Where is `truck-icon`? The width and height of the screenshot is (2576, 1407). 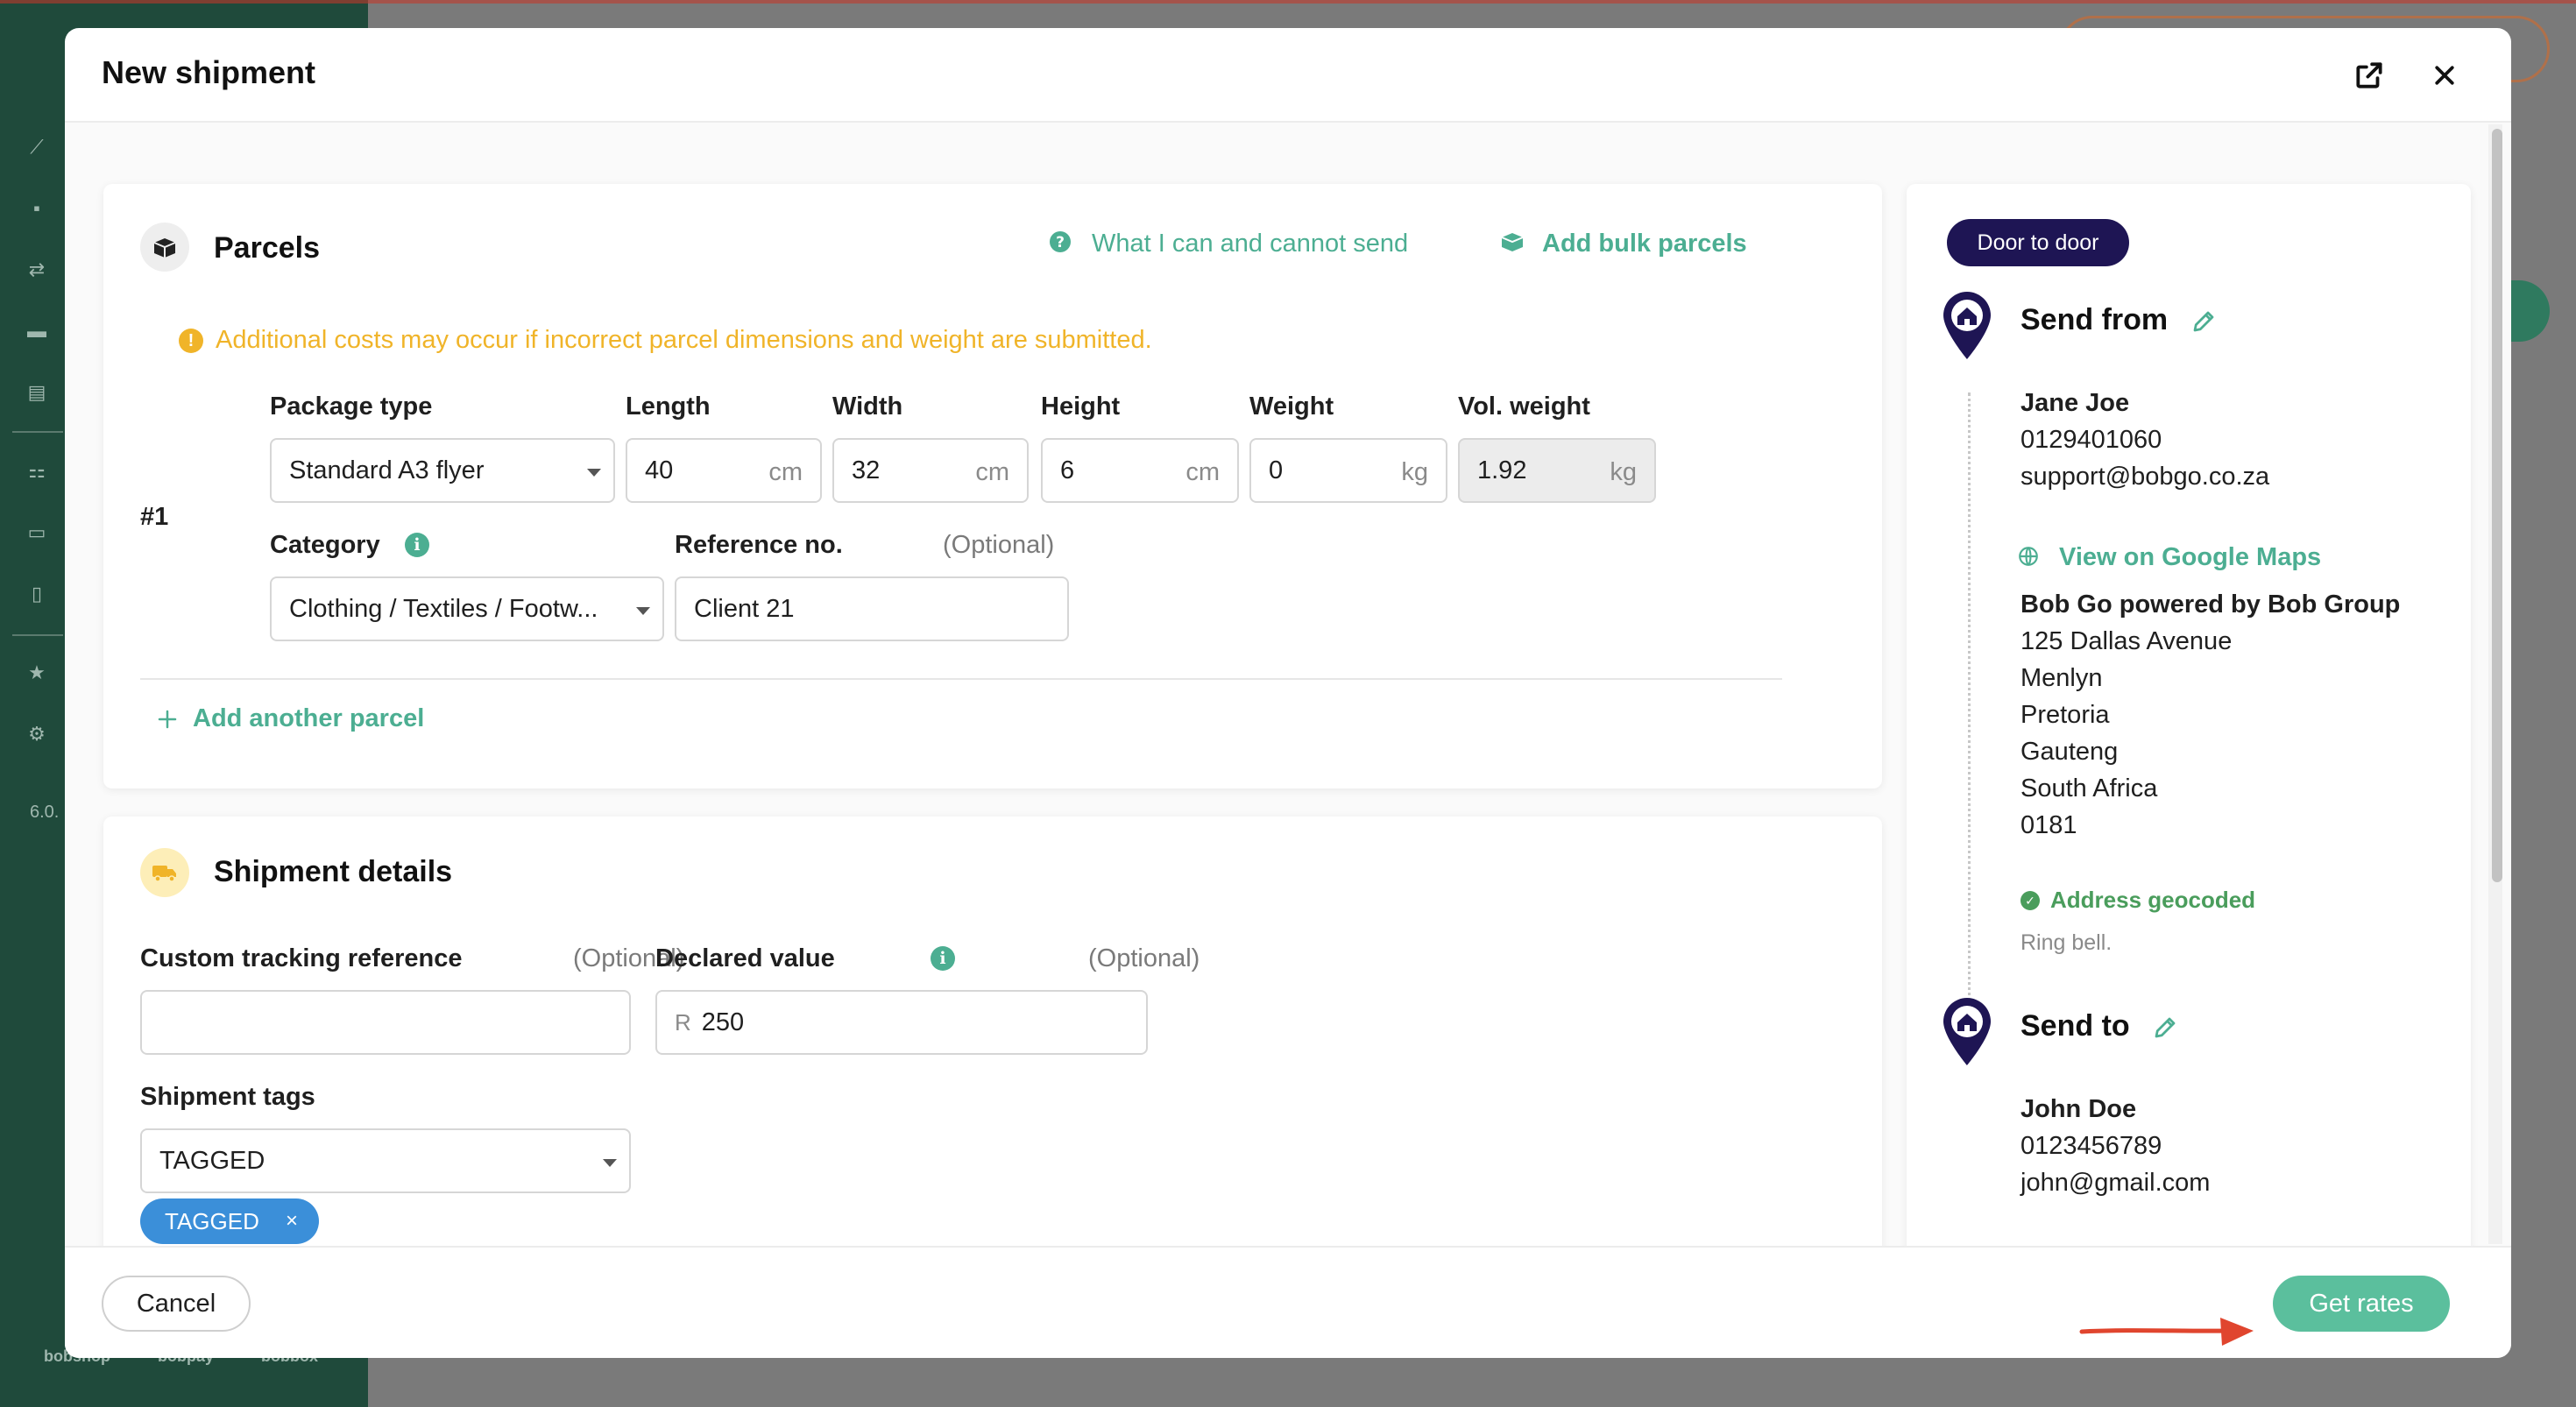
truck-icon is located at coordinates (164, 872).